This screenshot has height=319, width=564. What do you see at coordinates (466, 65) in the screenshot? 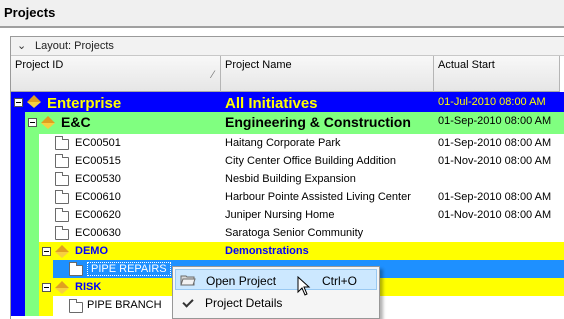
I see `column-header-label: Actual Start` at bounding box center [466, 65].